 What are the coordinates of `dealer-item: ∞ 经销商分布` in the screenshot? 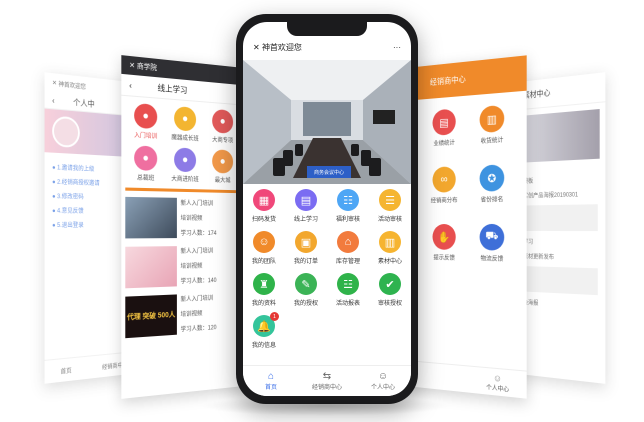 It's located at (444, 185).